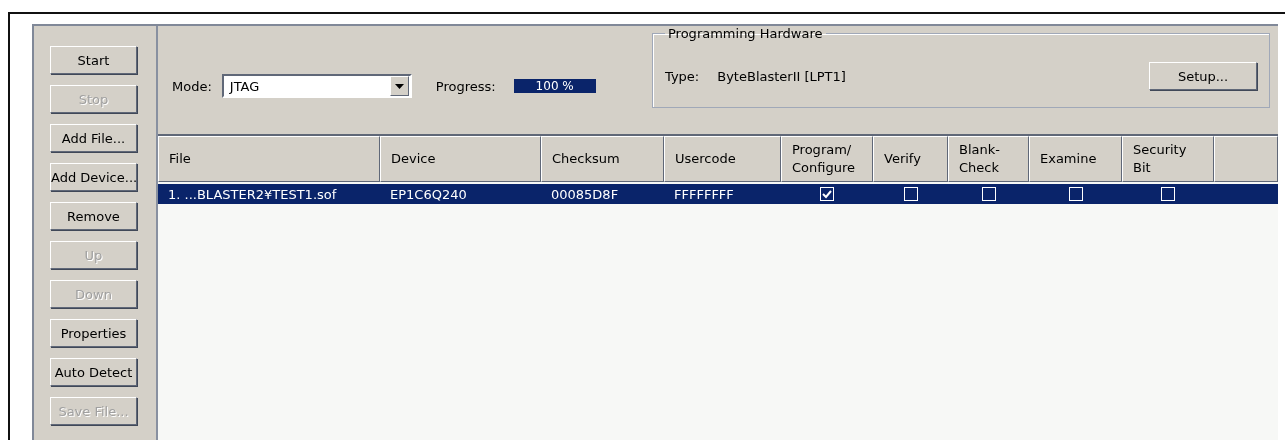 Image resolution: width=1285 pixels, height=440 pixels. I want to click on column-header: File, so click(269, 159).